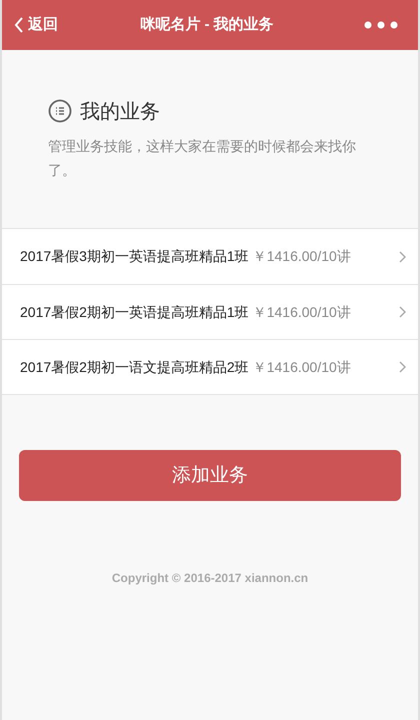  I want to click on section-title: 我的业务, so click(120, 111).